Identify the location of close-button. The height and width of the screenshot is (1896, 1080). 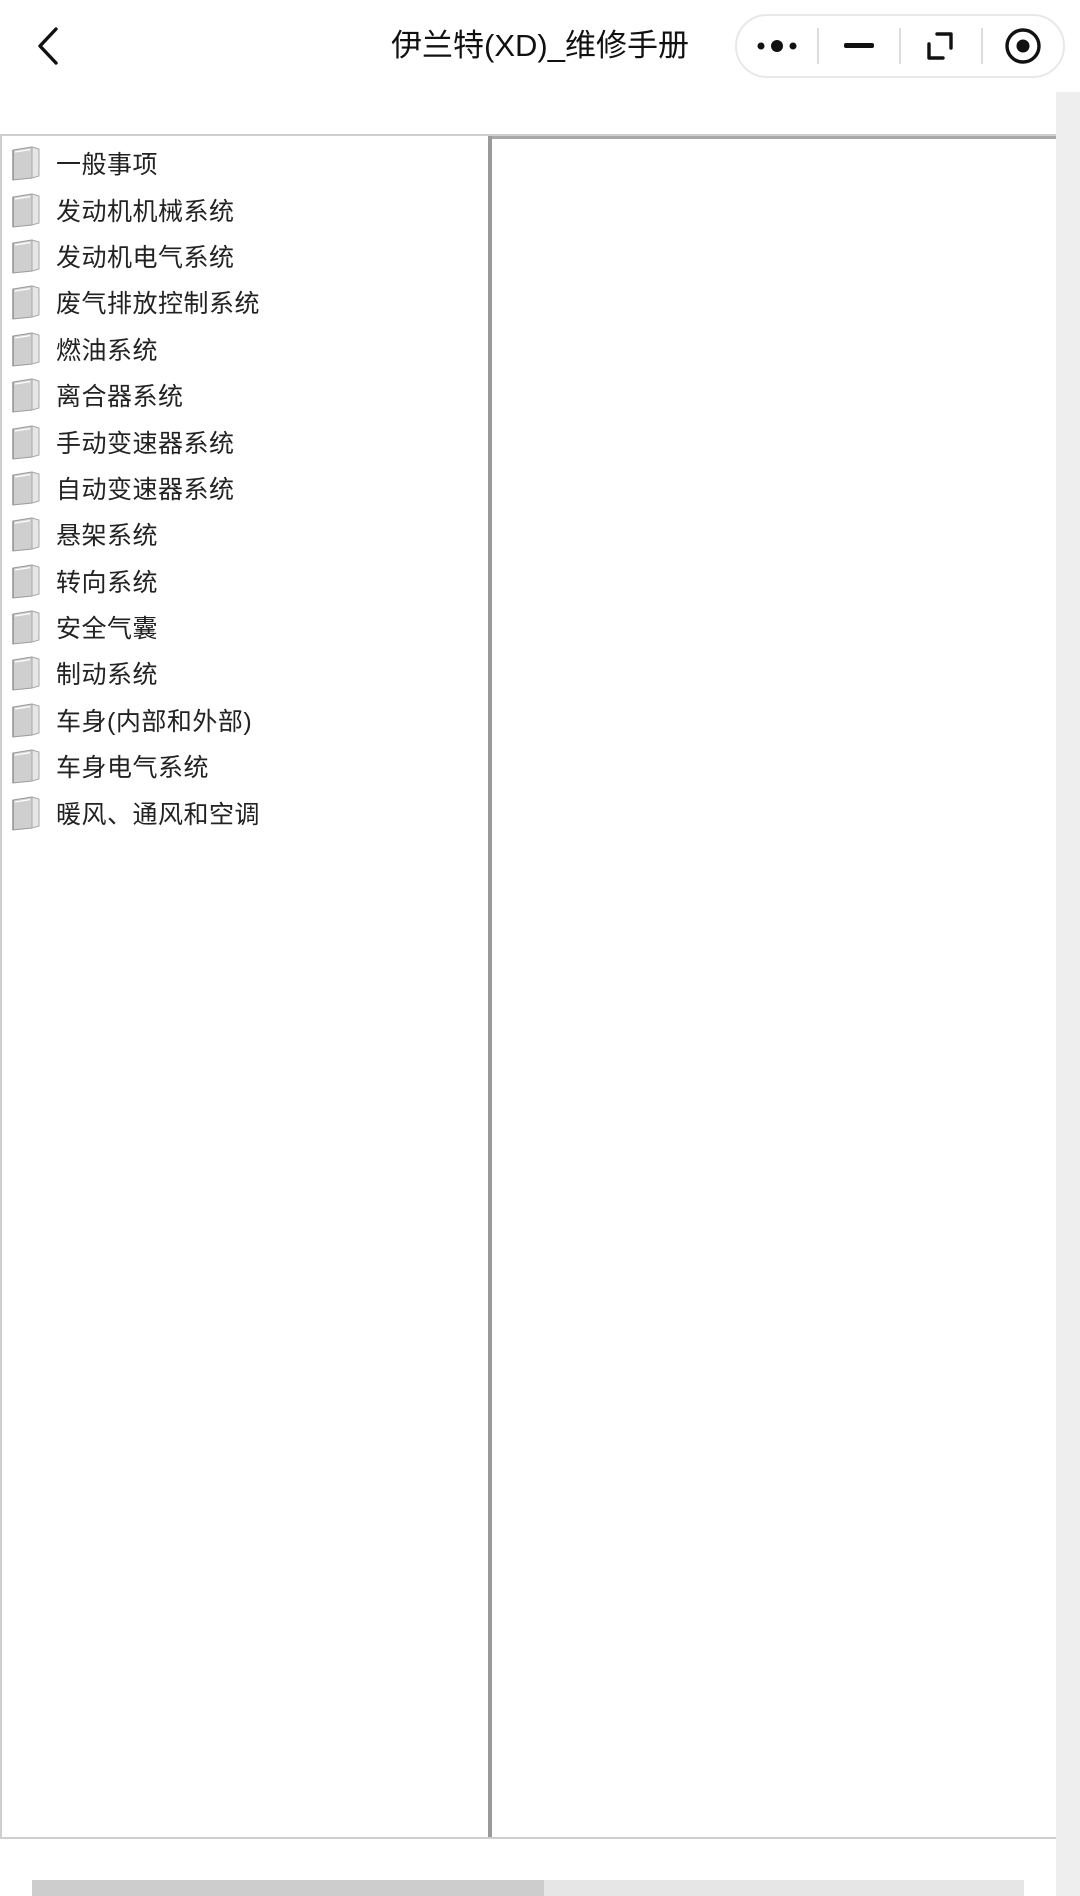
(1023, 46).